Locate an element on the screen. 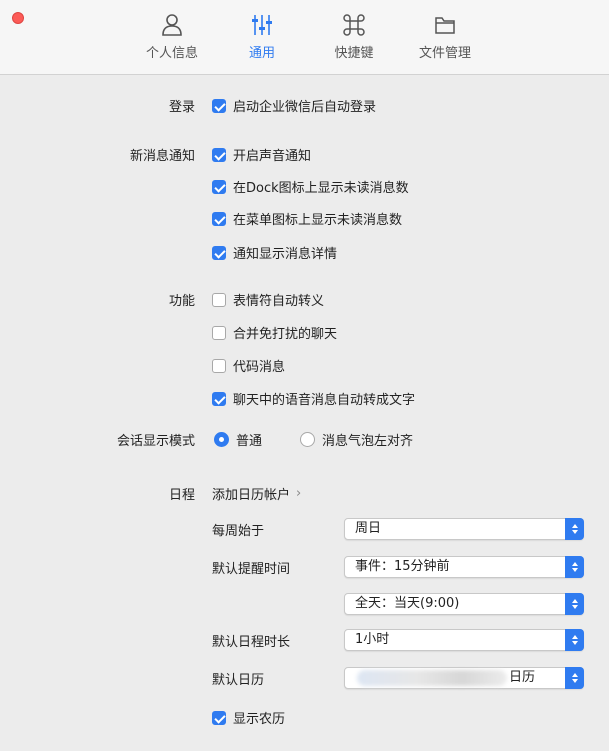 Image resolution: width=609 pixels, height=751 pixels. mode-bubble-left-radio is located at coordinates (307, 439).